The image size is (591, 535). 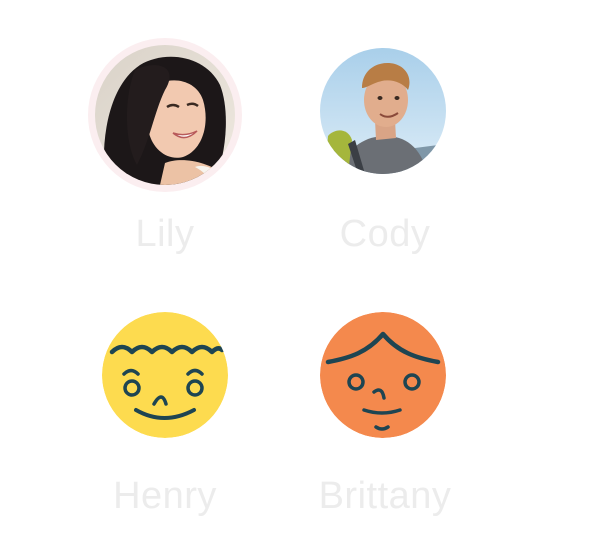 What do you see at coordinates (165, 496) in the screenshot?
I see `profile-name: Henry` at bounding box center [165, 496].